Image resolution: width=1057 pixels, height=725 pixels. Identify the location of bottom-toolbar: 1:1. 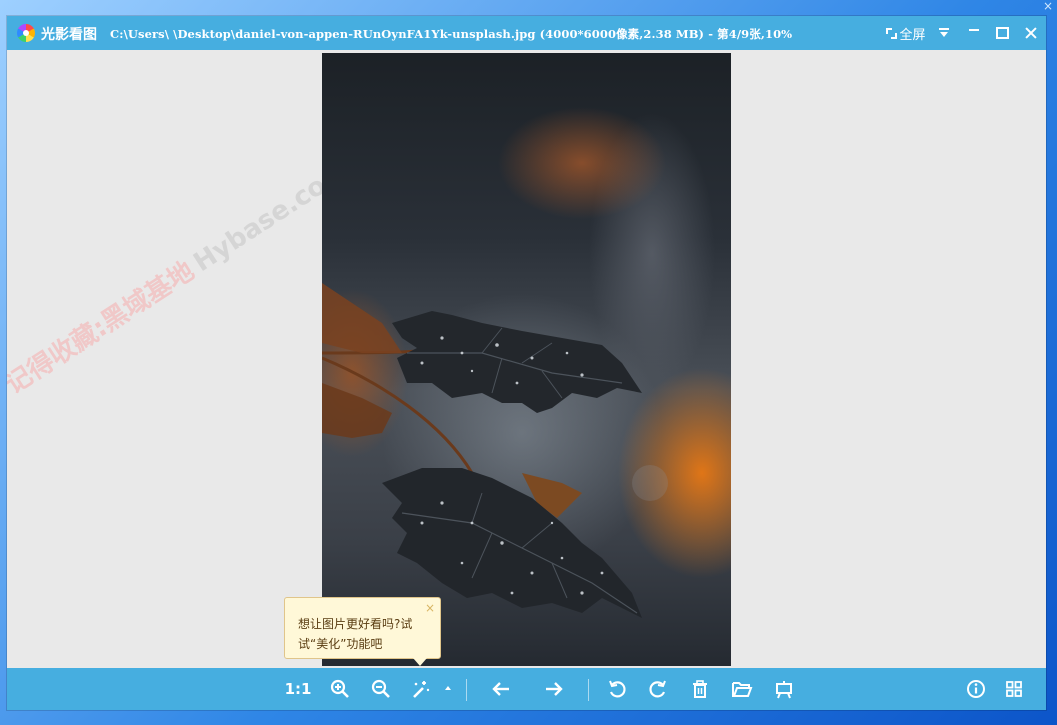
(526, 689).